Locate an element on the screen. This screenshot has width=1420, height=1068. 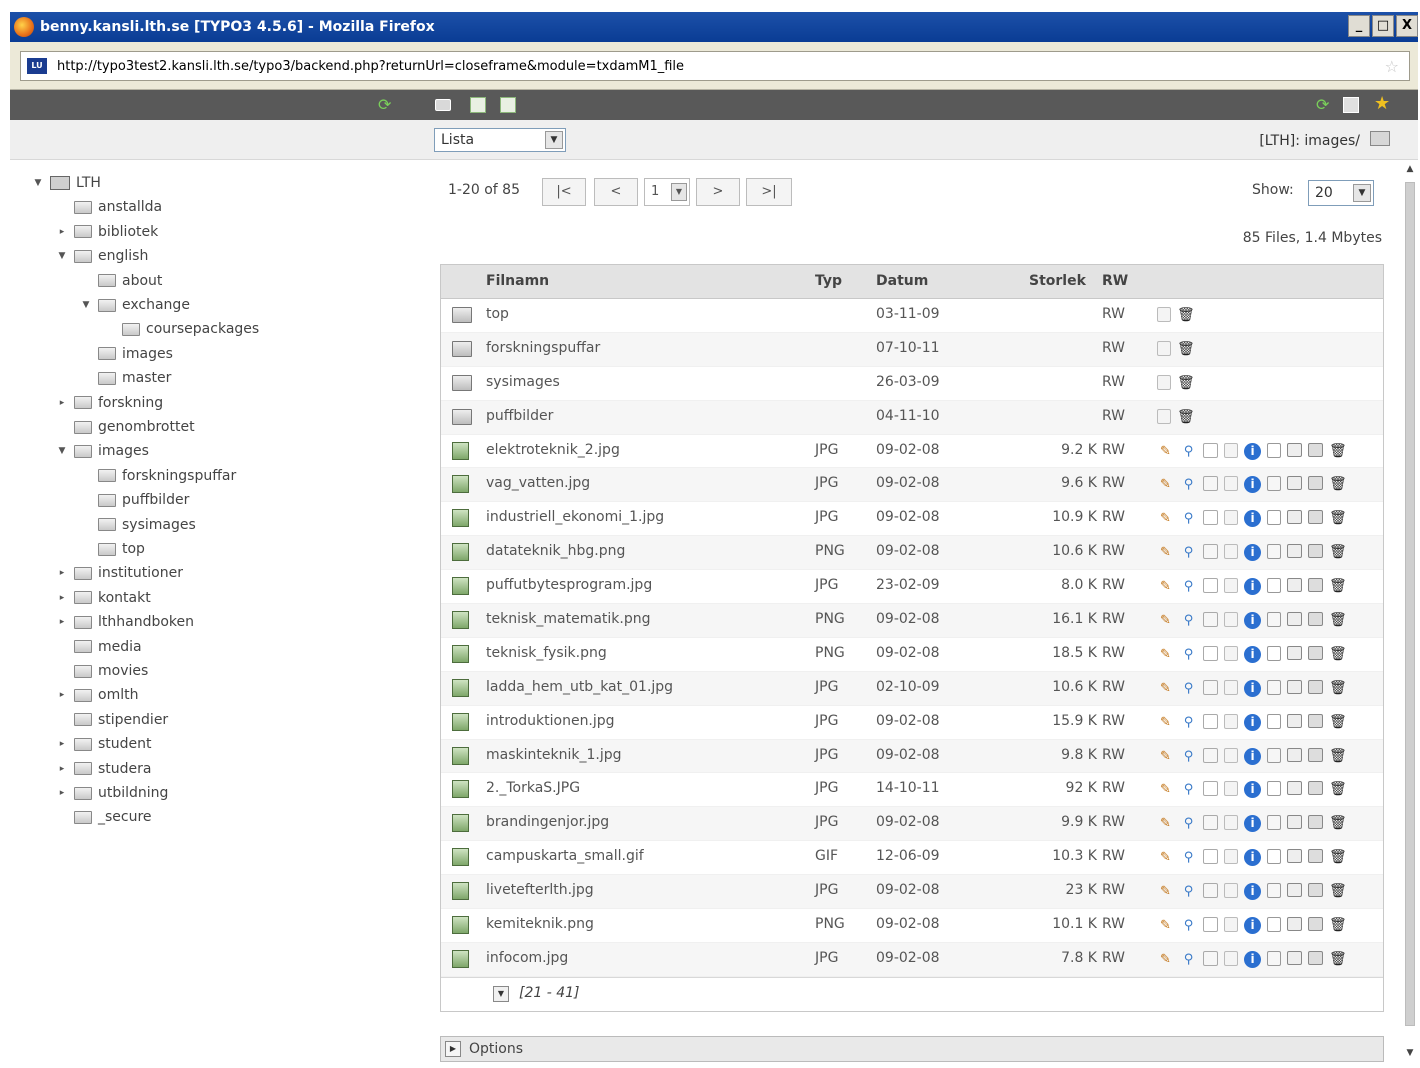
file-name: top is located at coordinates (497, 314).